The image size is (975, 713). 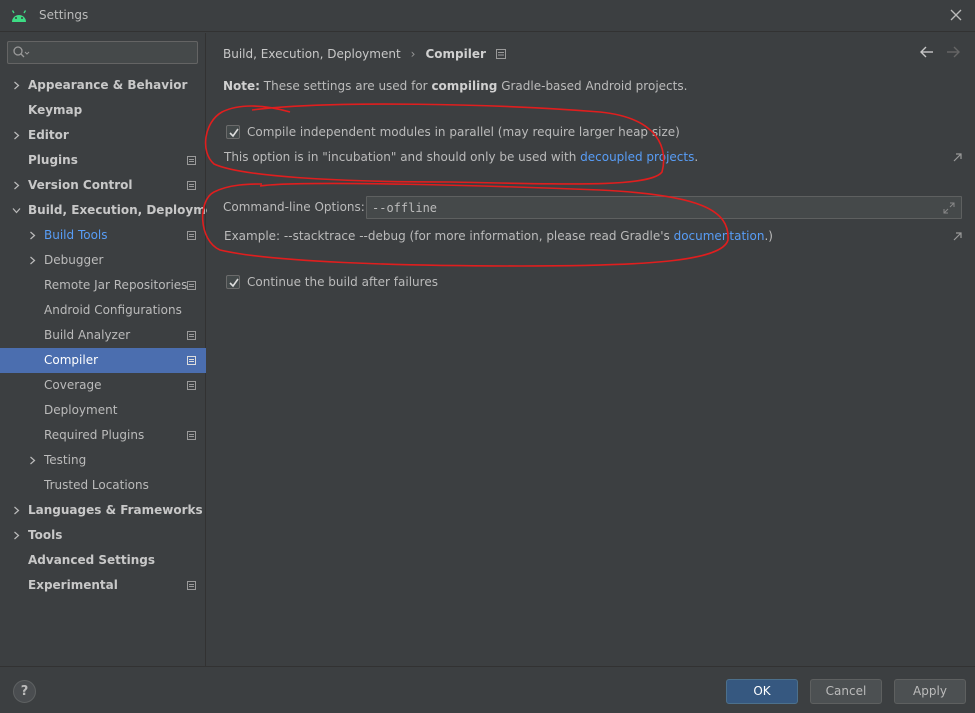 I want to click on sidebar-item-appearance-behavior: Appearance & Behavior, so click(x=103, y=85).